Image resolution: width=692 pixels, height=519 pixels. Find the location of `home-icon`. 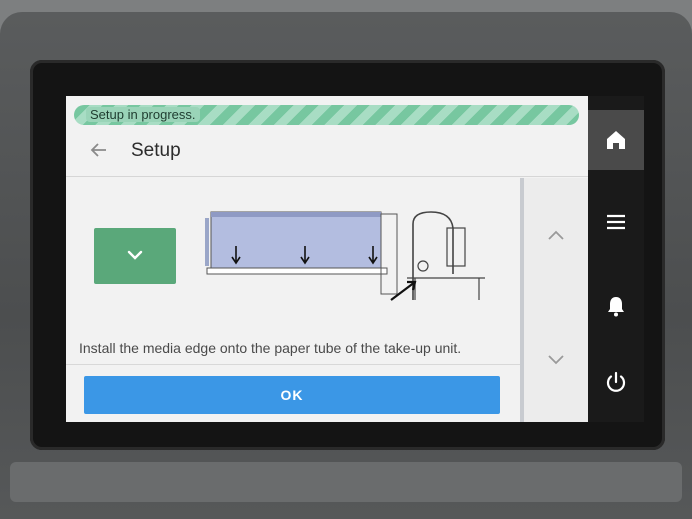

home-icon is located at coordinates (616, 140).